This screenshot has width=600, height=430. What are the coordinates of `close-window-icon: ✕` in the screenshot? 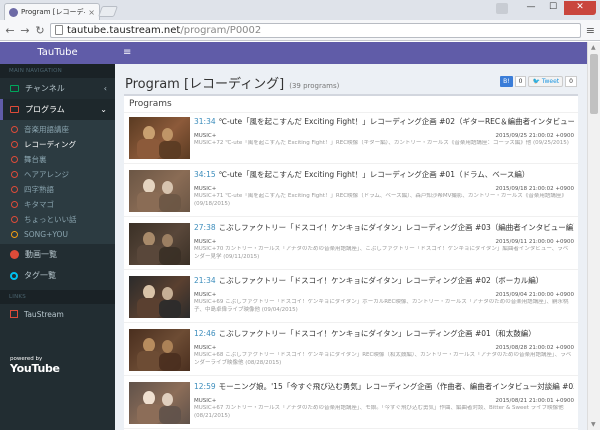 It's located at (580, 8).